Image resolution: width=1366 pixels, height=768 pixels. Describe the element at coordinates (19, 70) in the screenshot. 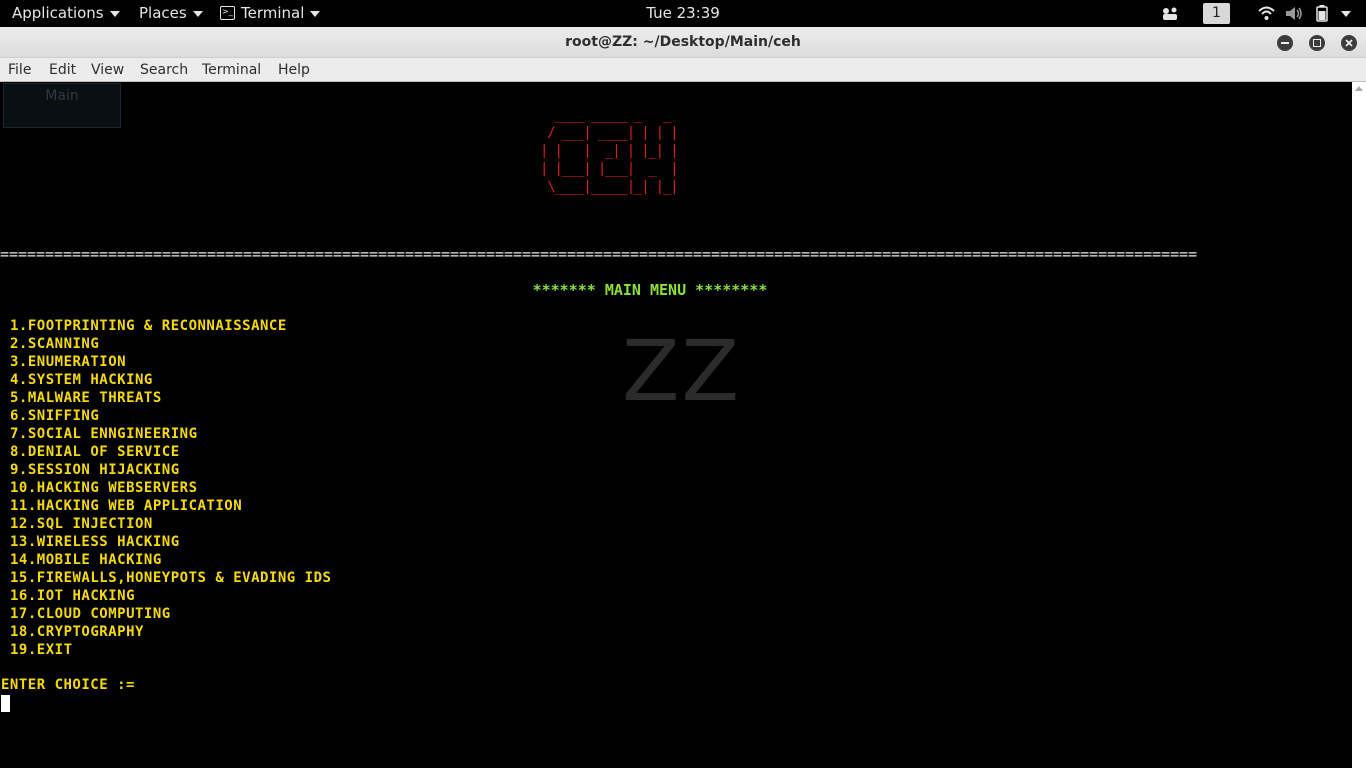

I see `menu-file: File` at that location.